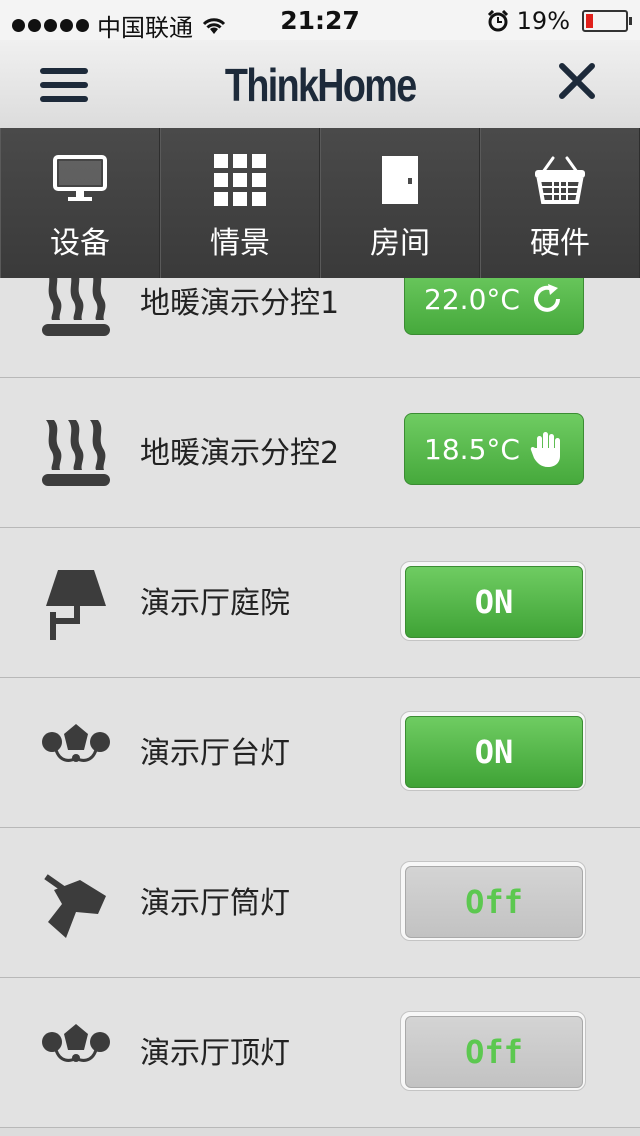 The height and width of the screenshot is (1136, 640). What do you see at coordinates (577, 81) in the screenshot?
I see `close-icon` at bounding box center [577, 81].